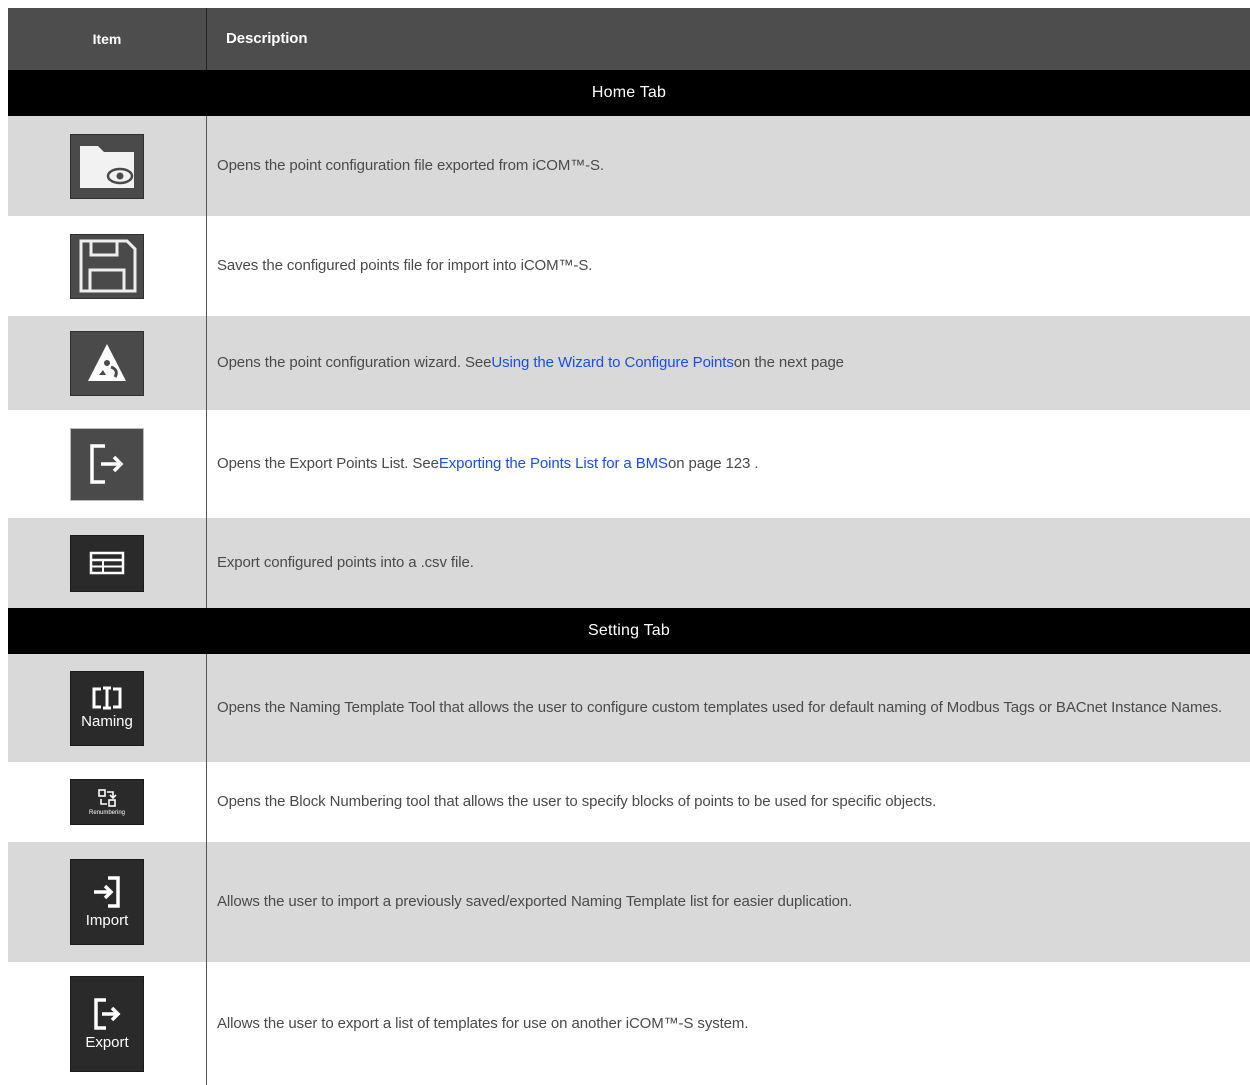 Image resolution: width=1250 pixels, height=1085 pixels. What do you see at coordinates (267, 38) in the screenshot?
I see `header-description: Description` at bounding box center [267, 38].